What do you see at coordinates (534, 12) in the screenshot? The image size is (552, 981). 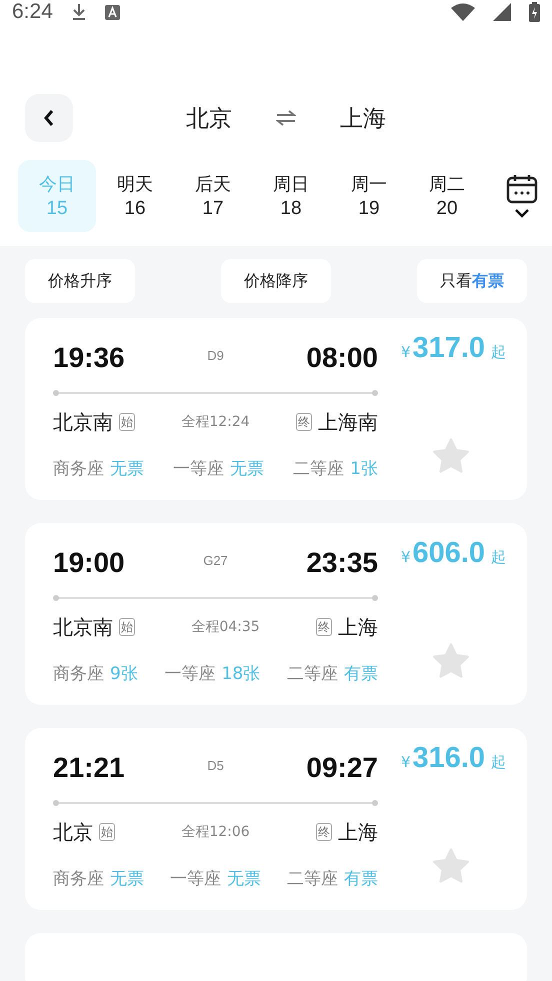 I see `battery-icon` at bounding box center [534, 12].